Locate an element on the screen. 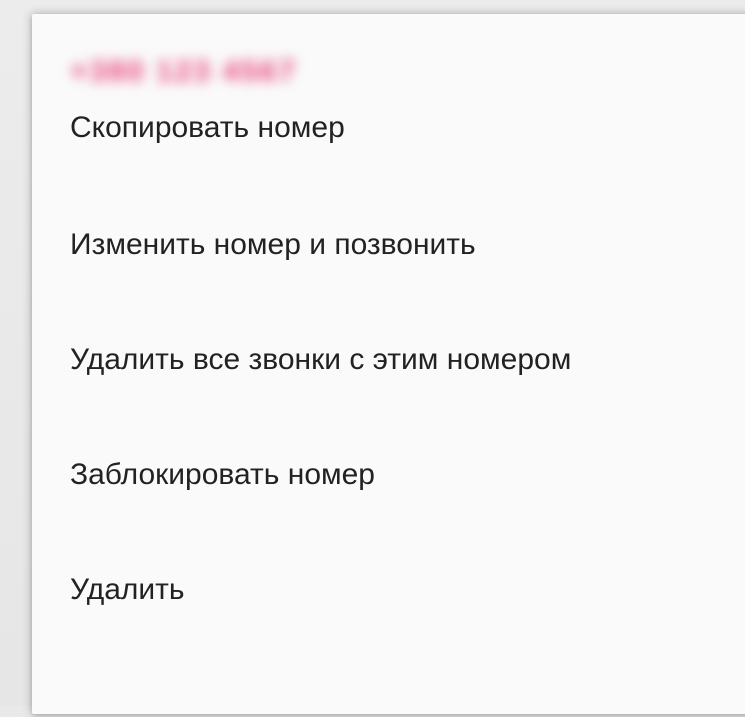  menu-item-label: Удалить все звонки с этим номером is located at coordinates (321, 359).